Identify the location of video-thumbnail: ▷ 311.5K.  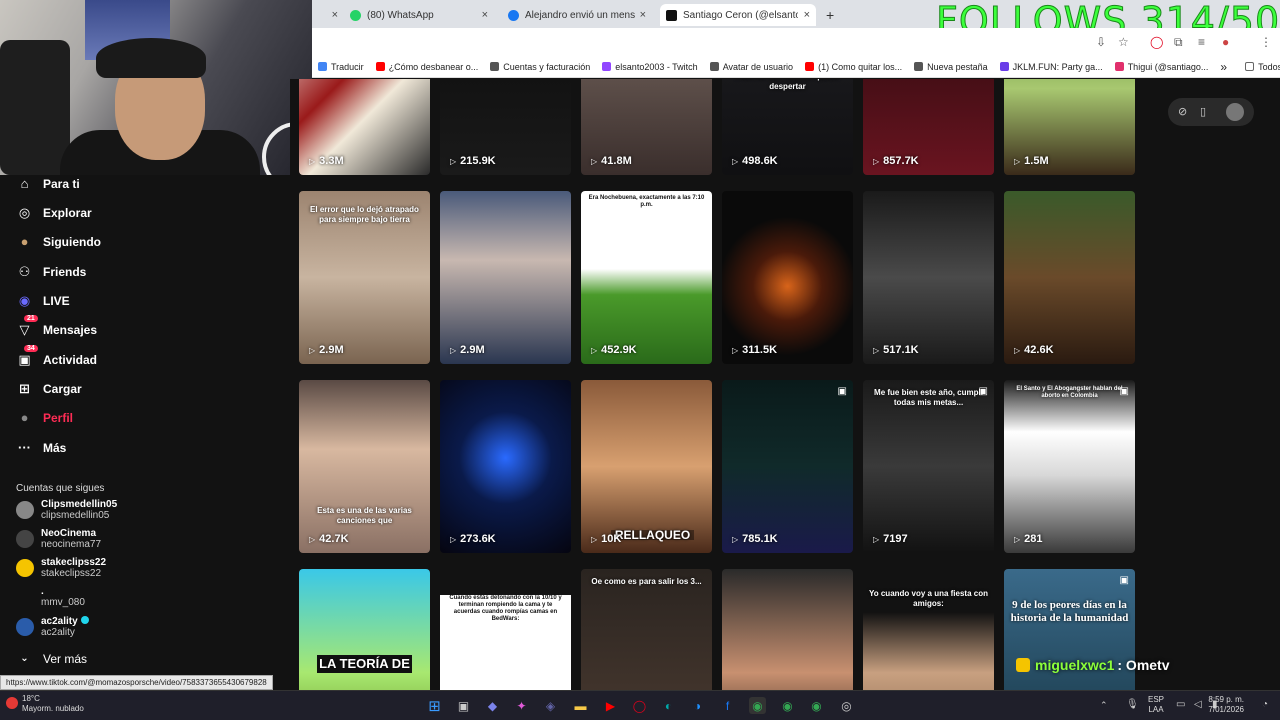
(787, 277).